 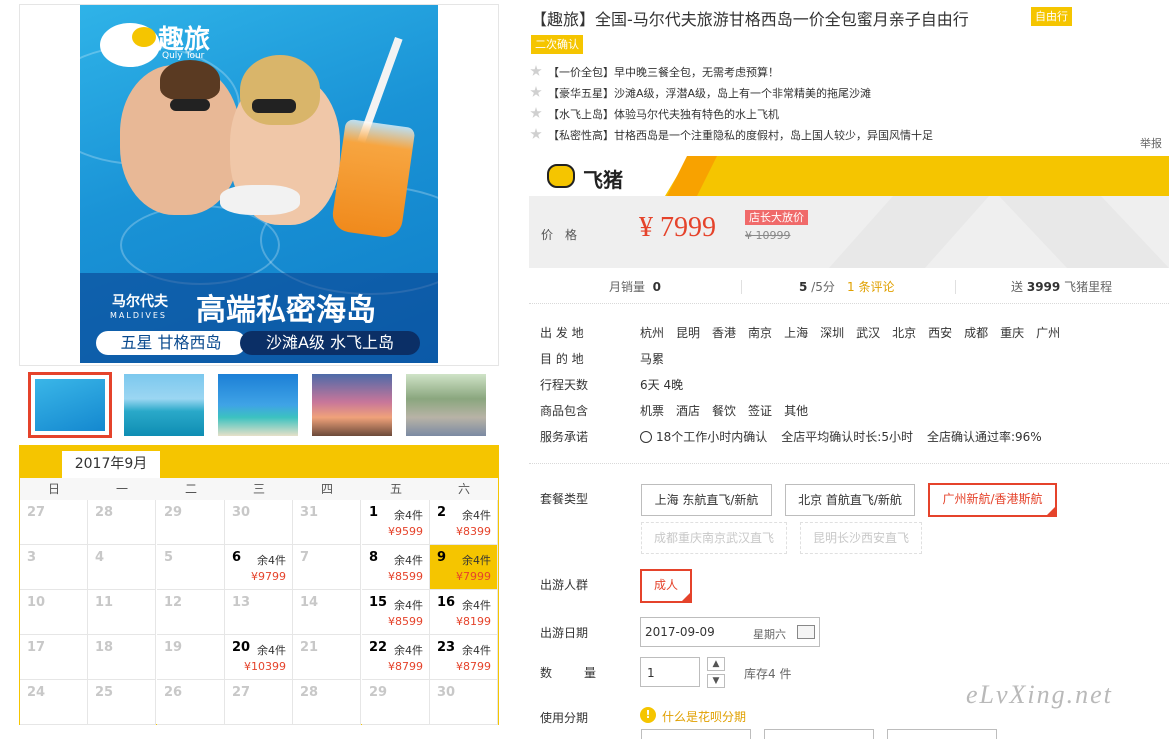 What do you see at coordinates (704, 716) in the screenshot?
I see `installment-link: 什么是花呗分期` at bounding box center [704, 716].